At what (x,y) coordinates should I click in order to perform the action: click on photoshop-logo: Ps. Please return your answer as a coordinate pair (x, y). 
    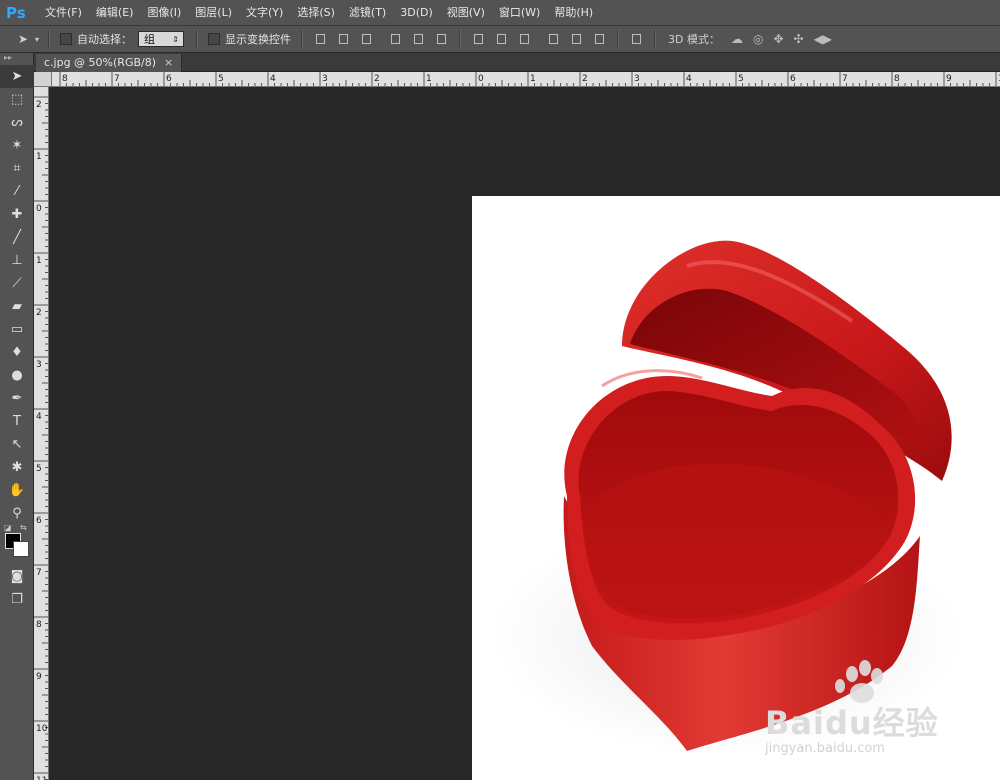
    Looking at the image, I should click on (16, 12).